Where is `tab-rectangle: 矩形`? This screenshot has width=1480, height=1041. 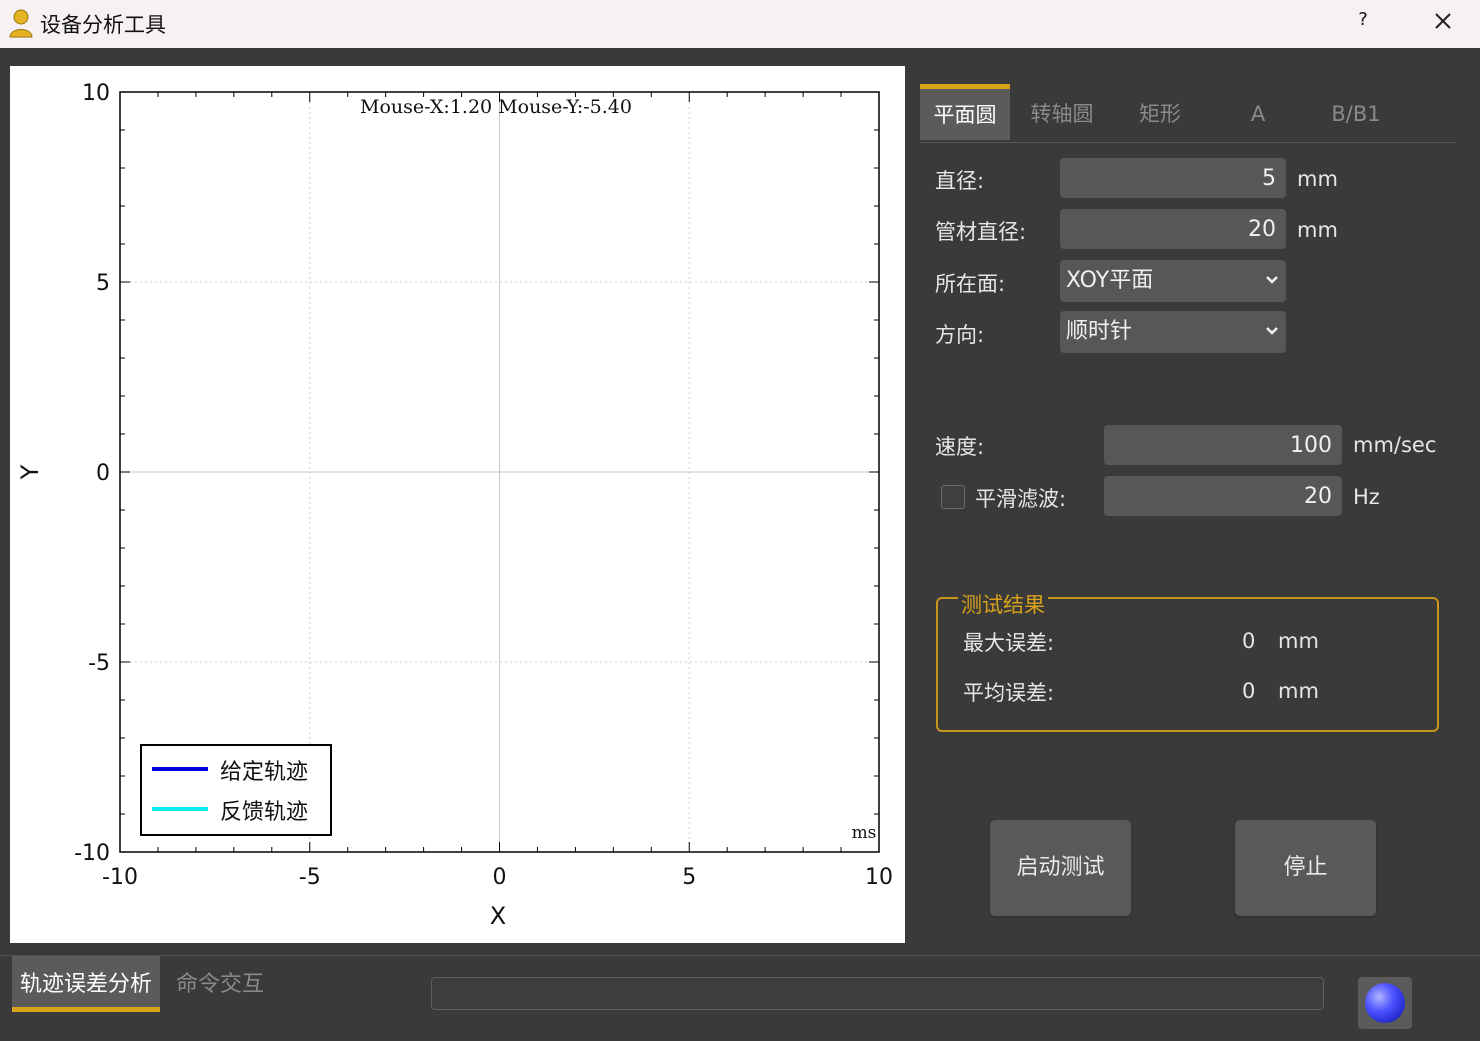
tab-rectangle: 矩形 is located at coordinates (1160, 112).